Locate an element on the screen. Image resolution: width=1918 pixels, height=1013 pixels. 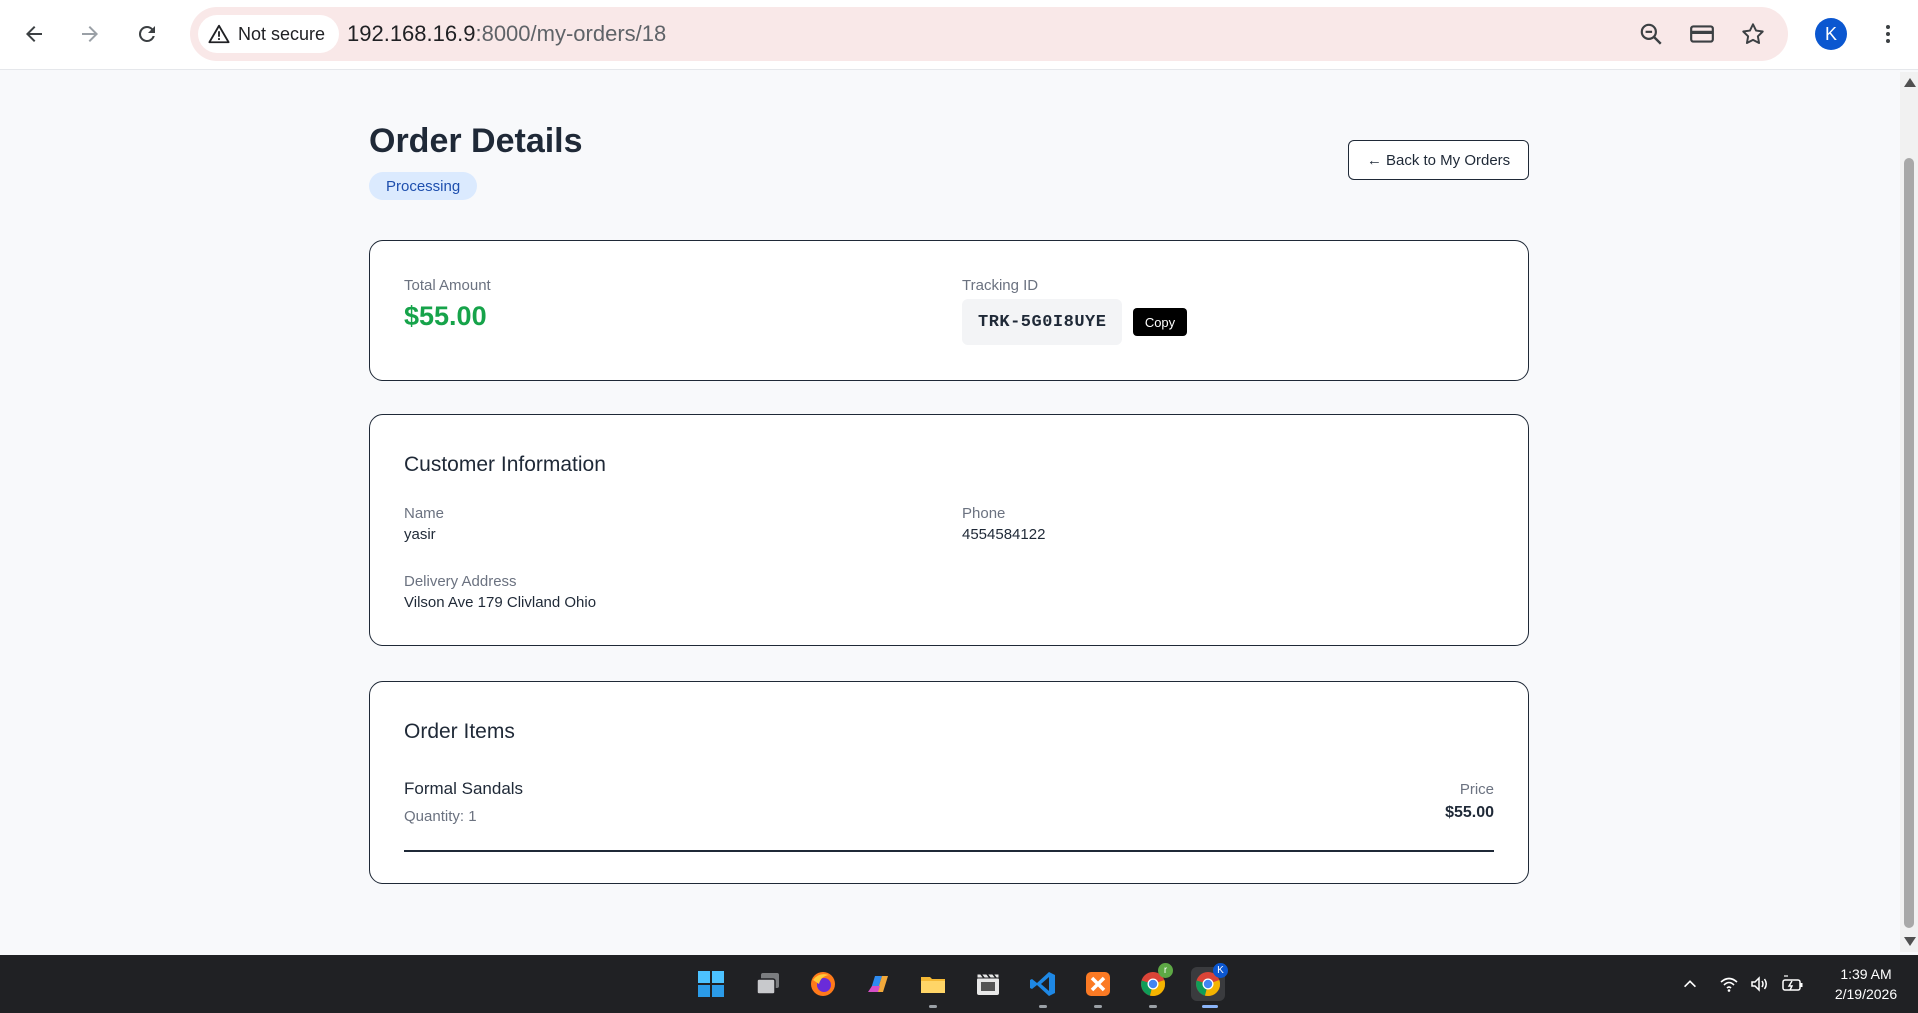
item-name: Formal Sandals is located at coordinates (464, 788).